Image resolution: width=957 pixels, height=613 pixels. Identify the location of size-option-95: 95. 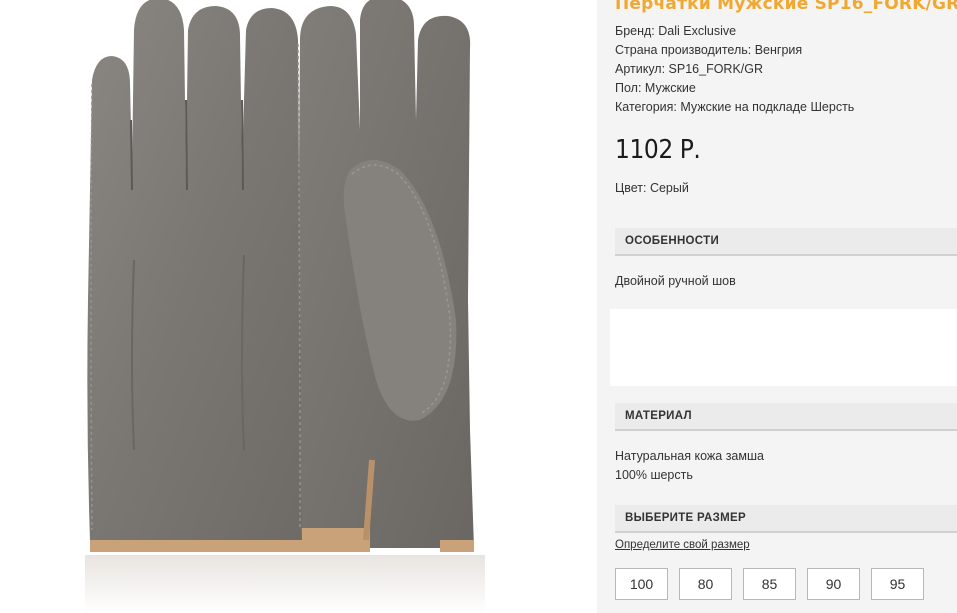
(897, 584).